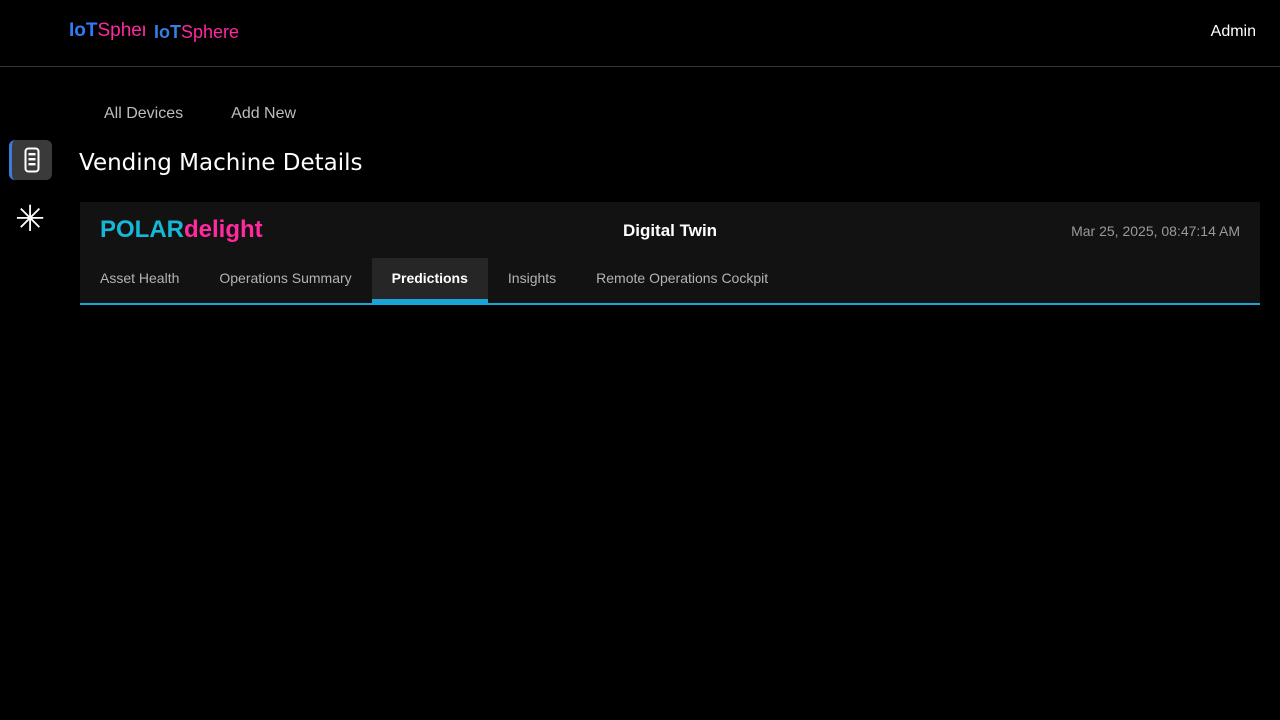 This screenshot has width=1280, height=720. What do you see at coordinates (263, 114) in the screenshot?
I see `nav-add-new: Add New` at bounding box center [263, 114].